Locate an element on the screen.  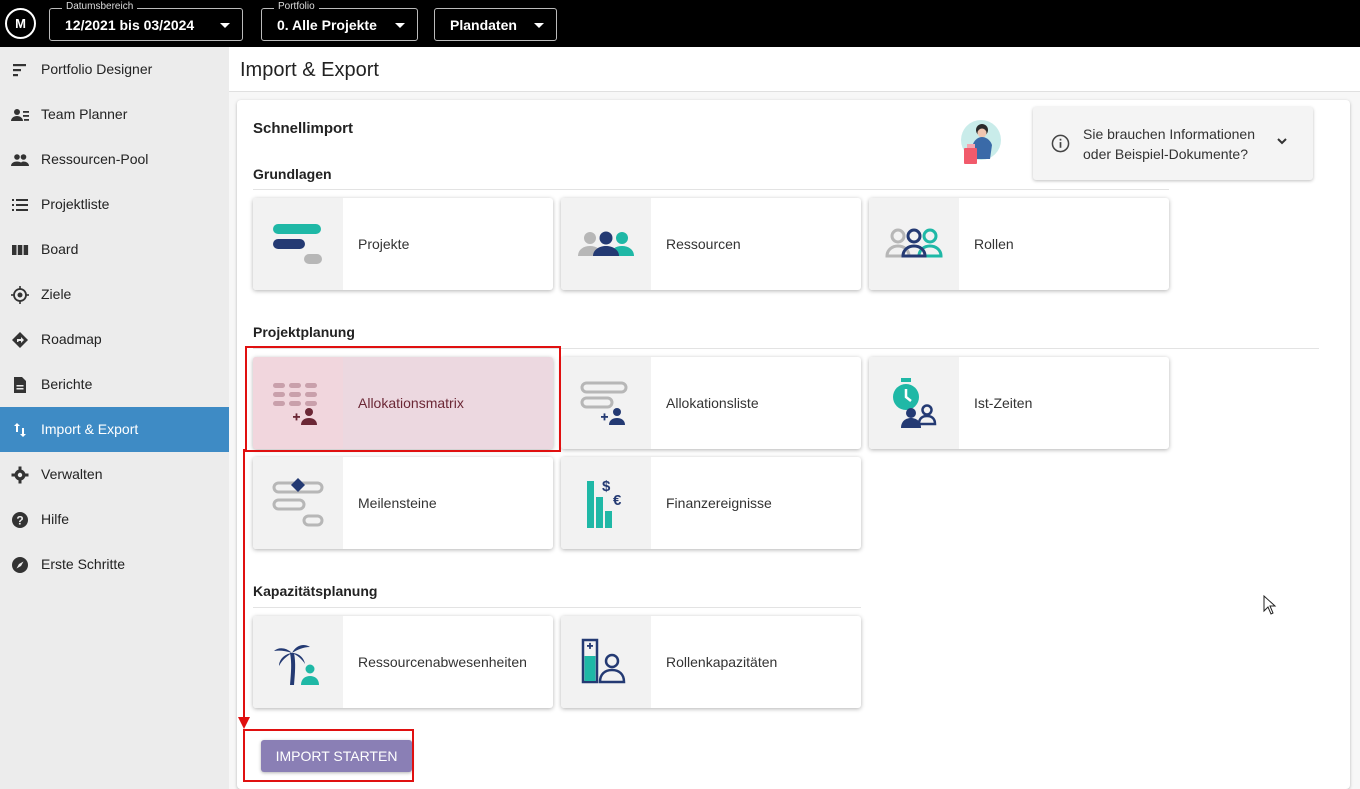
import-tile-finance-events: $ € Finanzereignisse is located at coordinates (711, 503).